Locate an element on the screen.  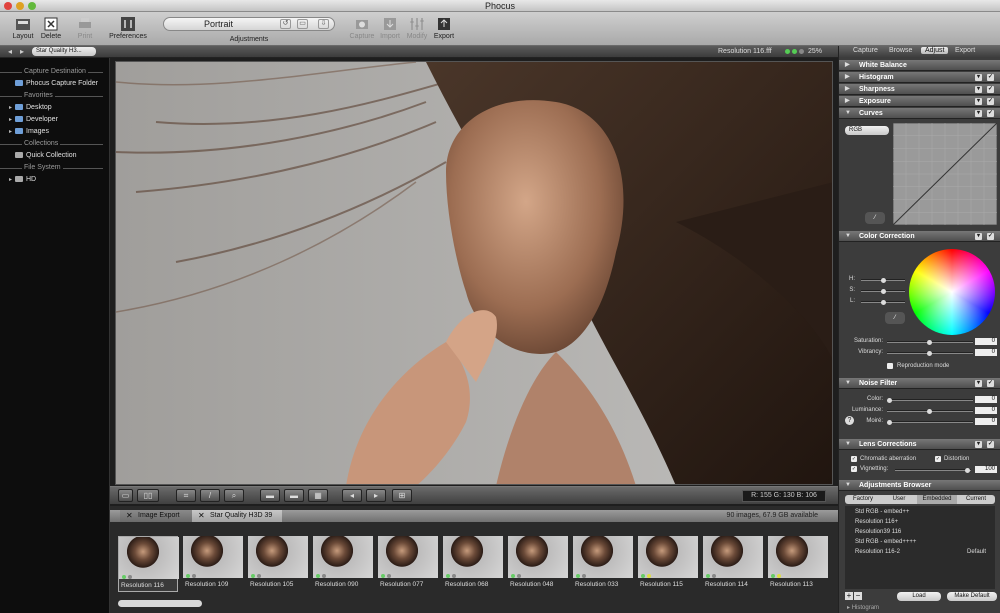
l-slider is located at coordinates (883, 302).